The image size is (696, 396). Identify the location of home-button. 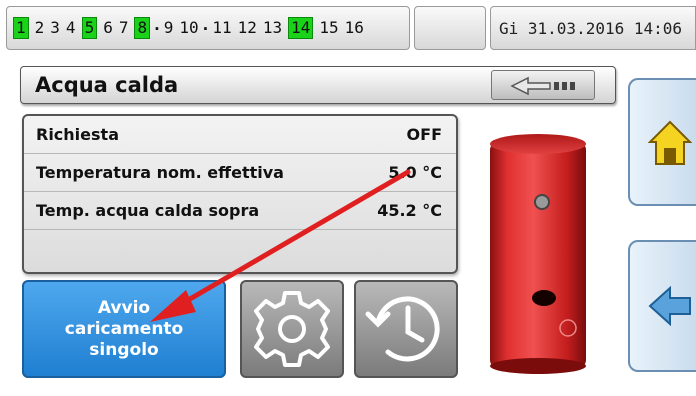
(662, 142).